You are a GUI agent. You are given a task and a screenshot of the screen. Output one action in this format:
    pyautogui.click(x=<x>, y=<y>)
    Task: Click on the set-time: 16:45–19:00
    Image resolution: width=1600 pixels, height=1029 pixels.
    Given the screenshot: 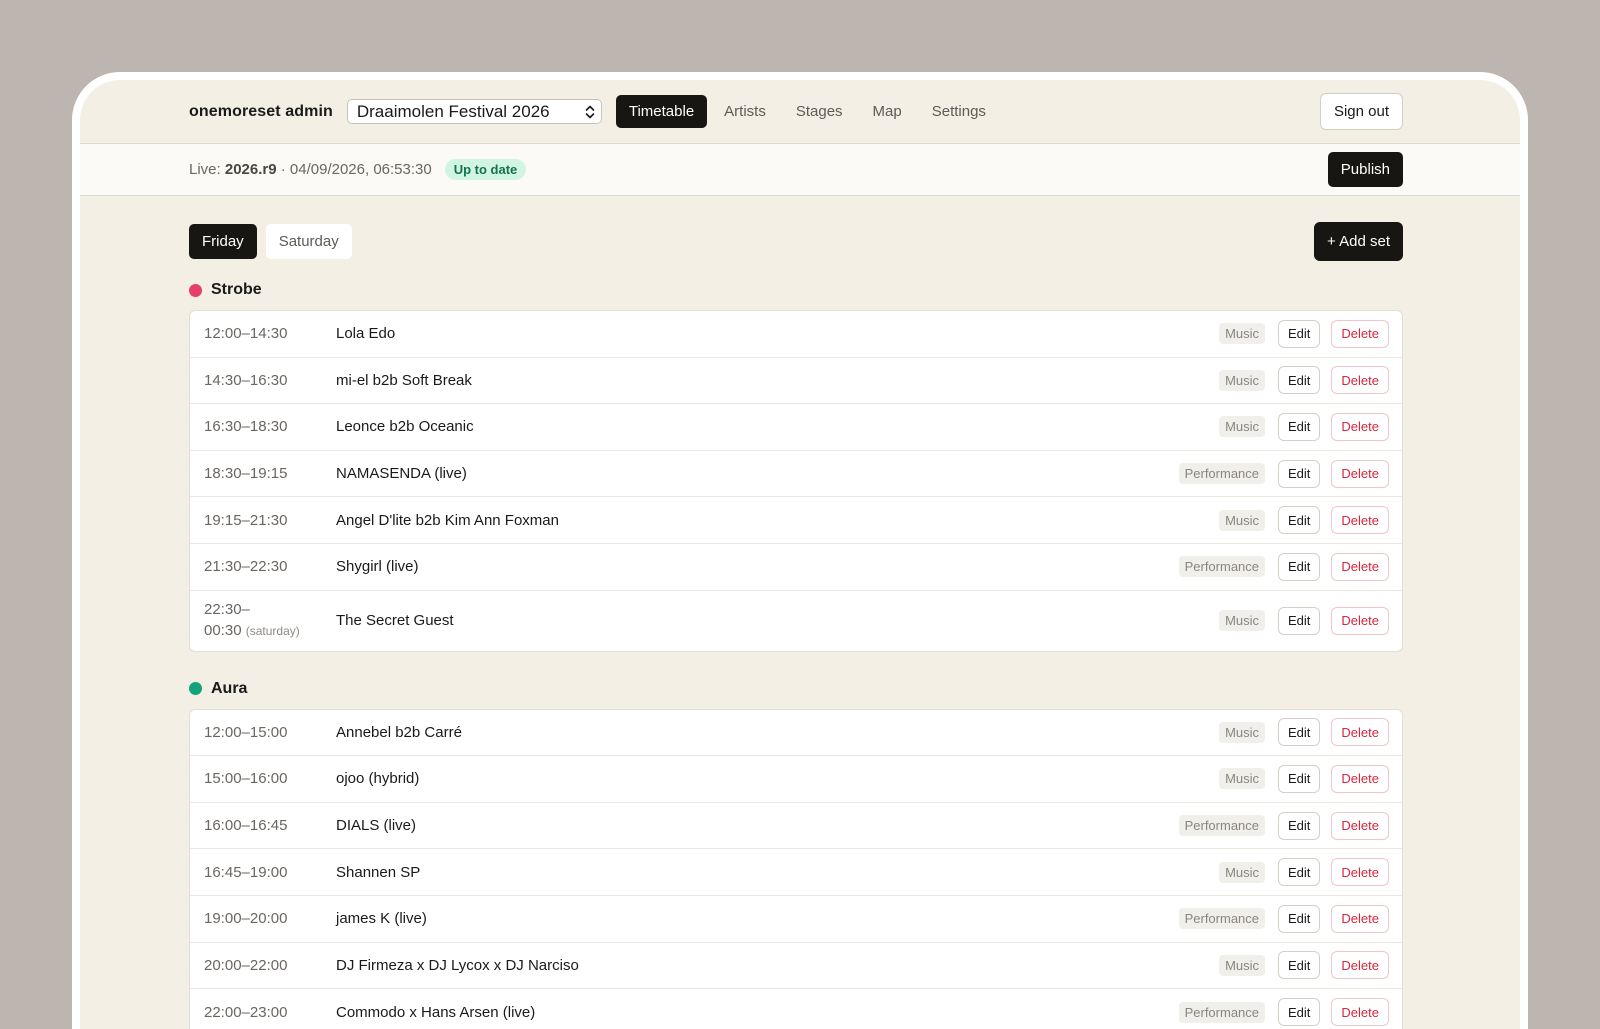 What is the action you would take?
    pyautogui.click(x=246, y=872)
    